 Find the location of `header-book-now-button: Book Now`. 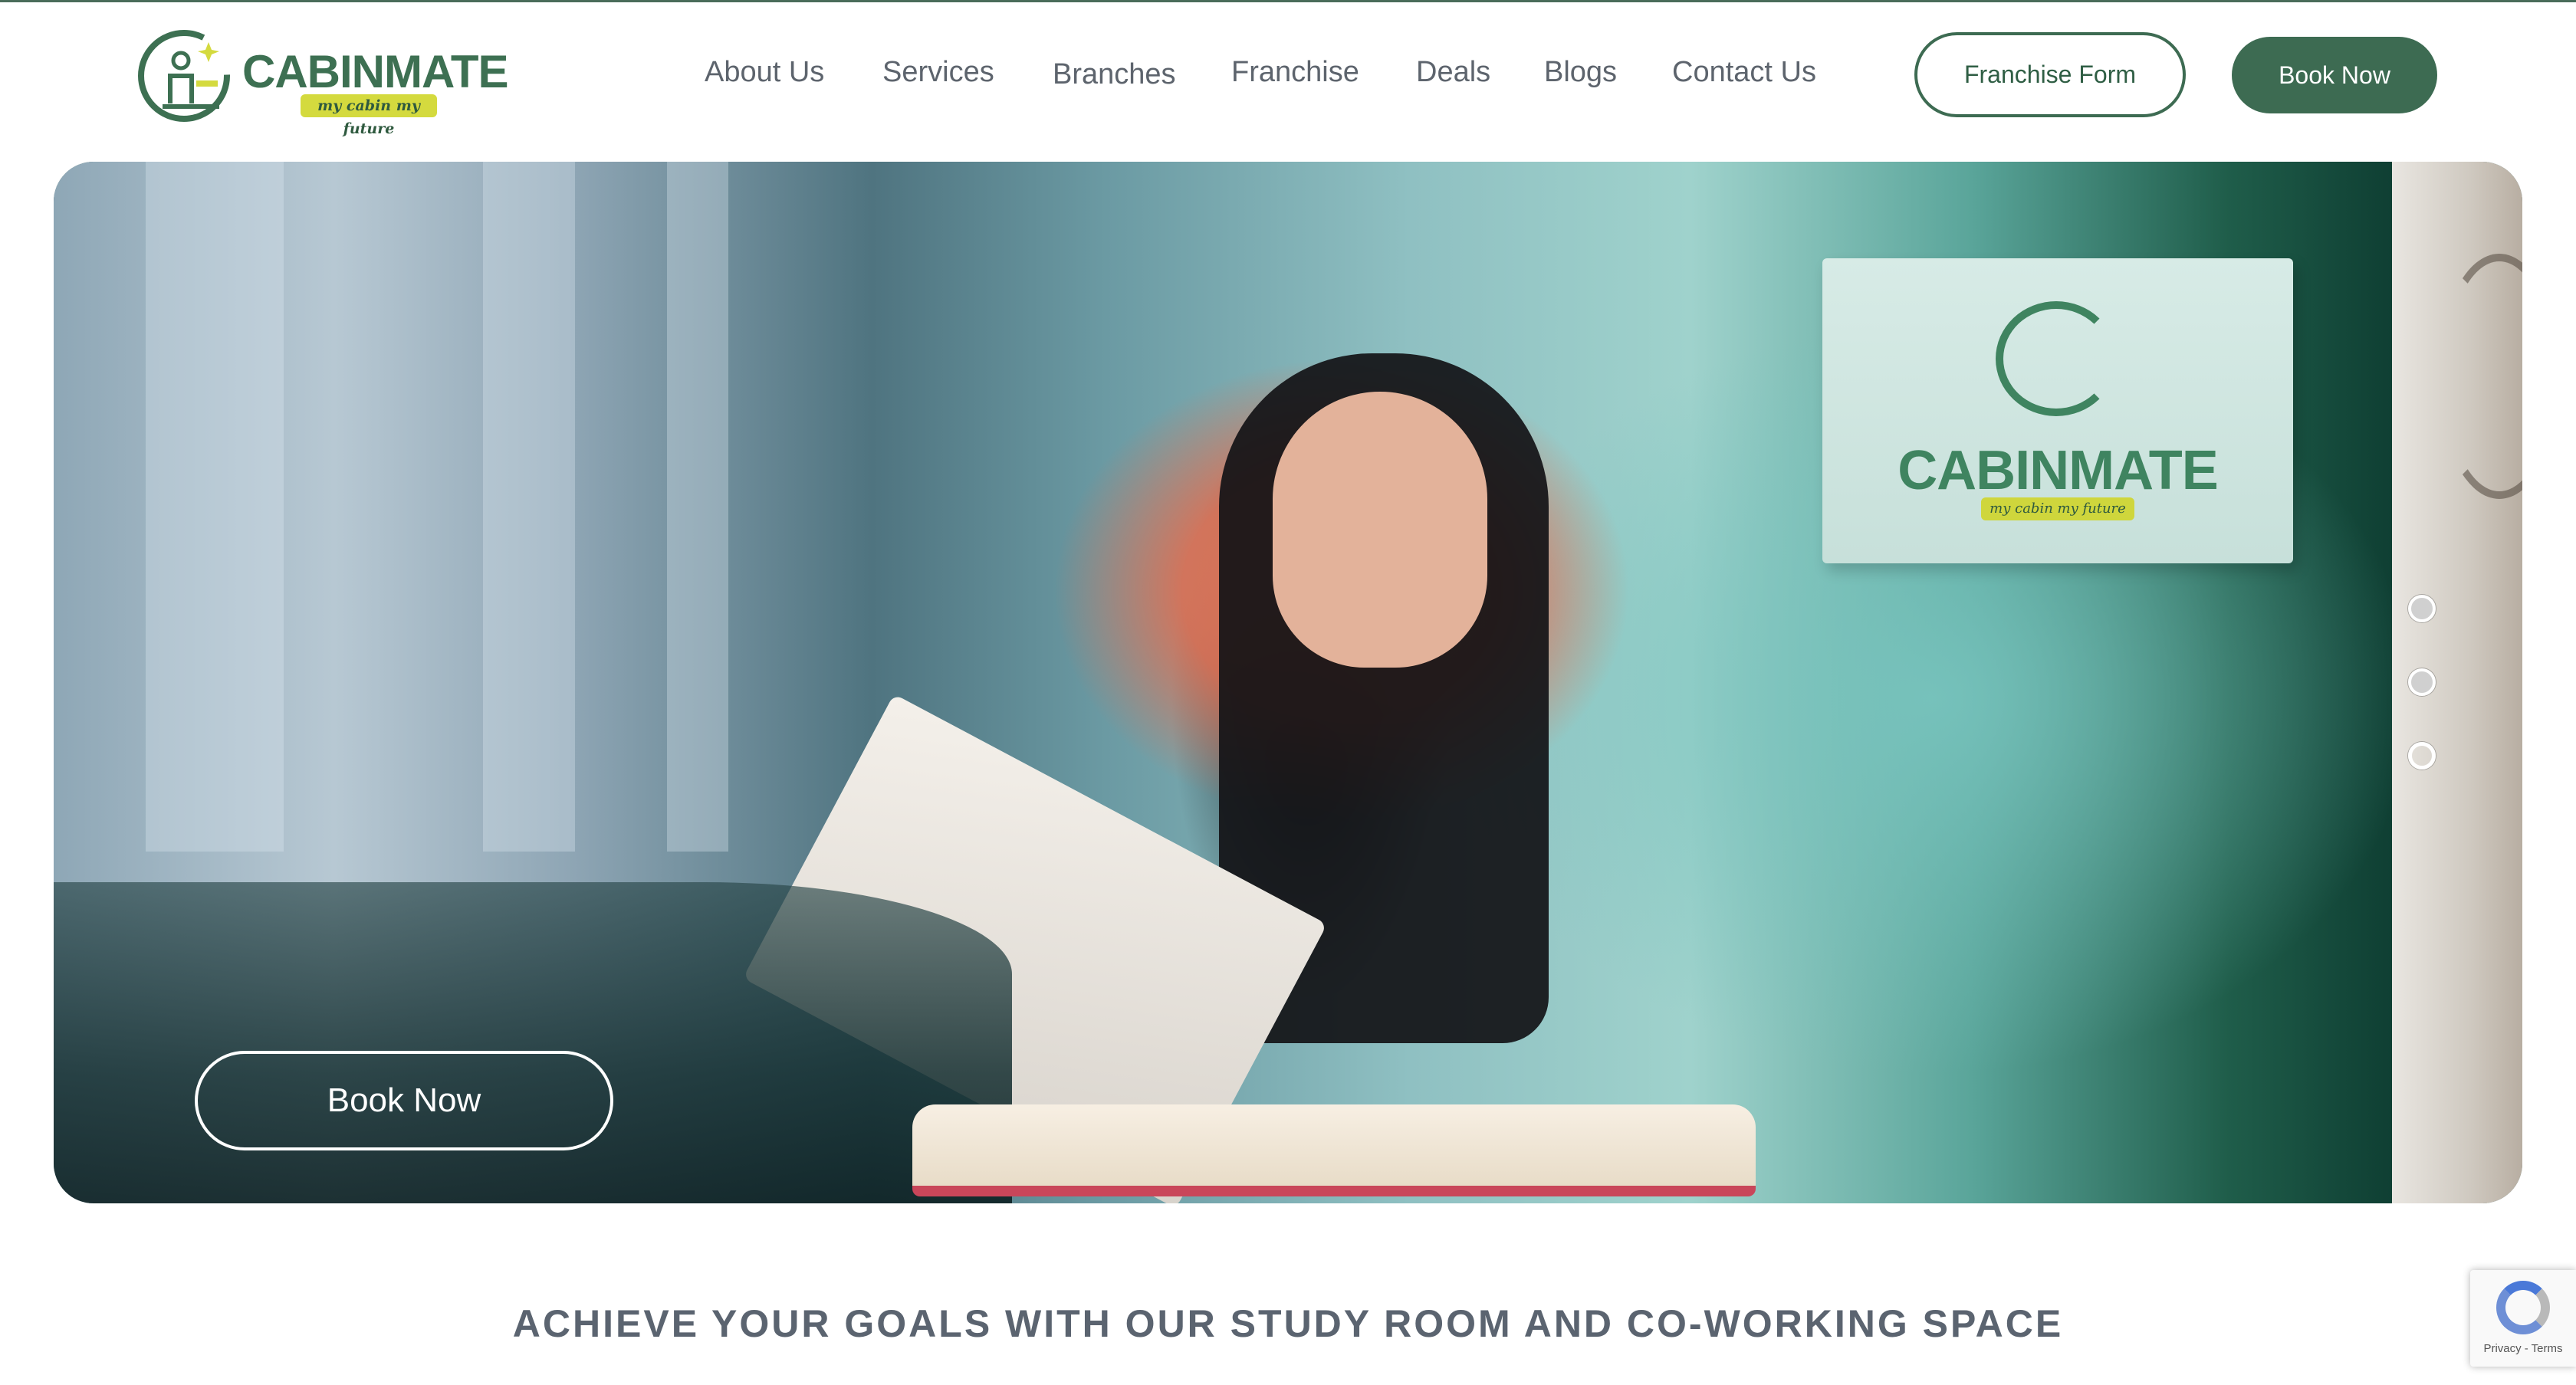

header-book-now-button: Book Now is located at coordinates (2334, 75).